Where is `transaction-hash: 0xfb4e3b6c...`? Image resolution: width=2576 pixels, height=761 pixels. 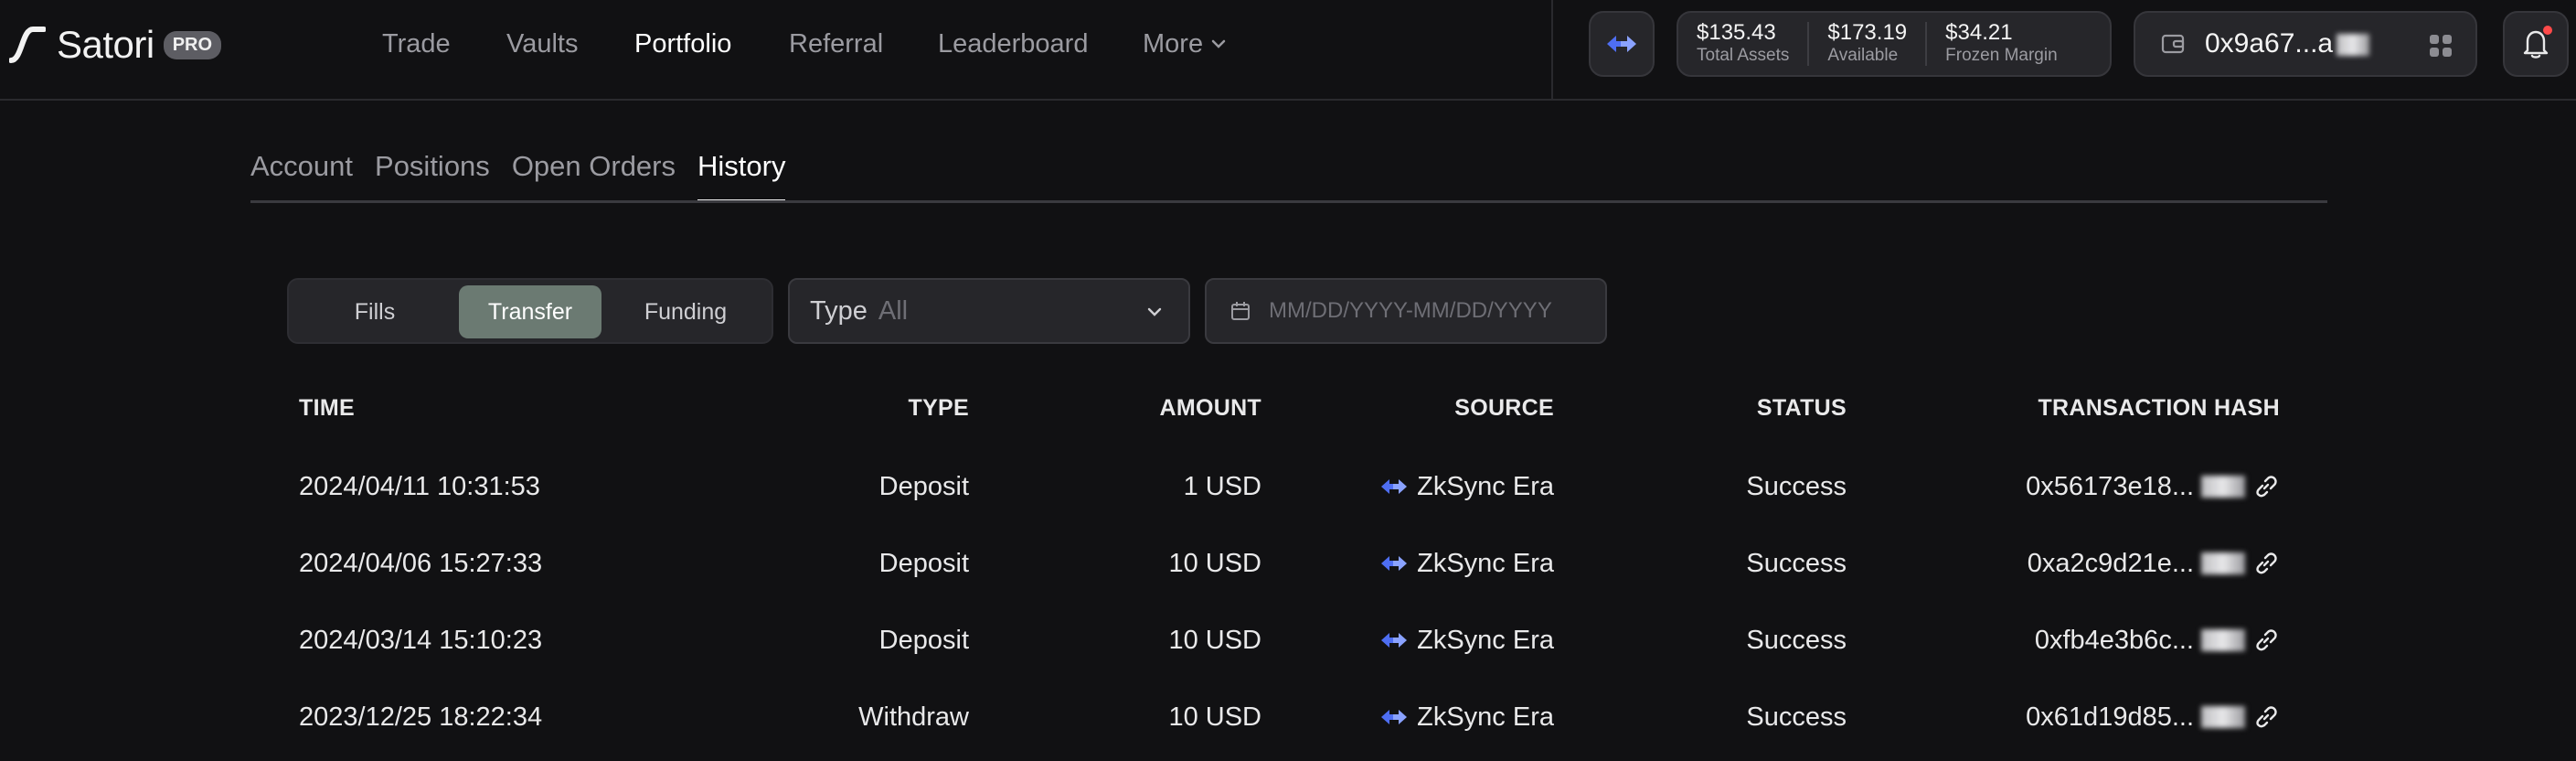
transaction-hash: 0xfb4e3b6c... is located at coordinates (2114, 640).